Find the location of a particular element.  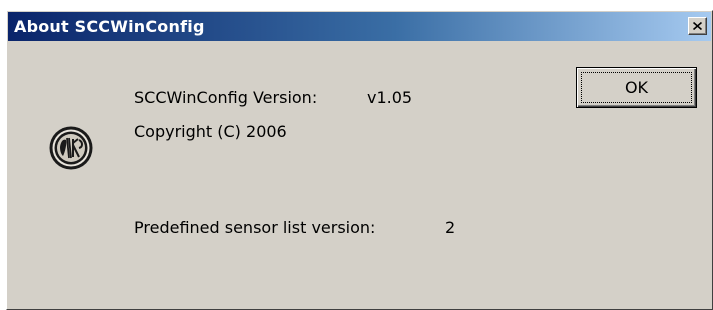

ok-button-label: OK is located at coordinates (636, 87).